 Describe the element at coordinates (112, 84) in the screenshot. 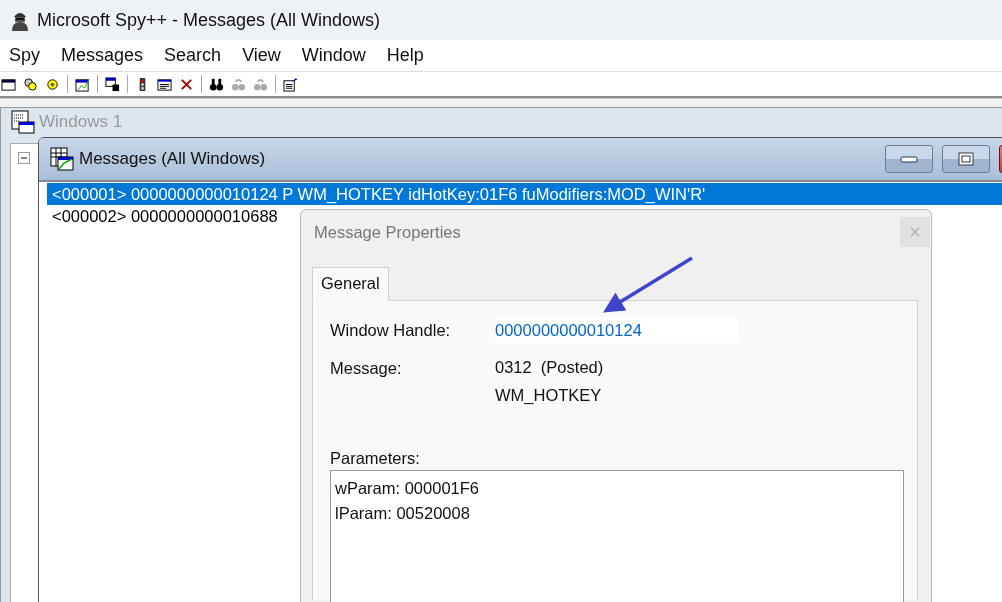

I see `find-window-icon` at that location.